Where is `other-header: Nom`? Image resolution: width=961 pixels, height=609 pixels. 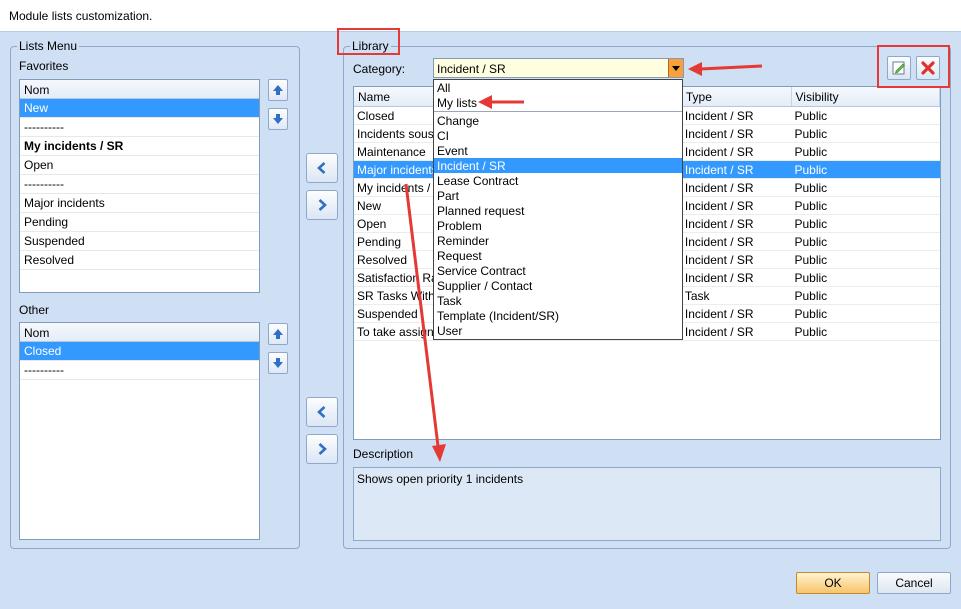
other-header: Nom is located at coordinates (139, 332).